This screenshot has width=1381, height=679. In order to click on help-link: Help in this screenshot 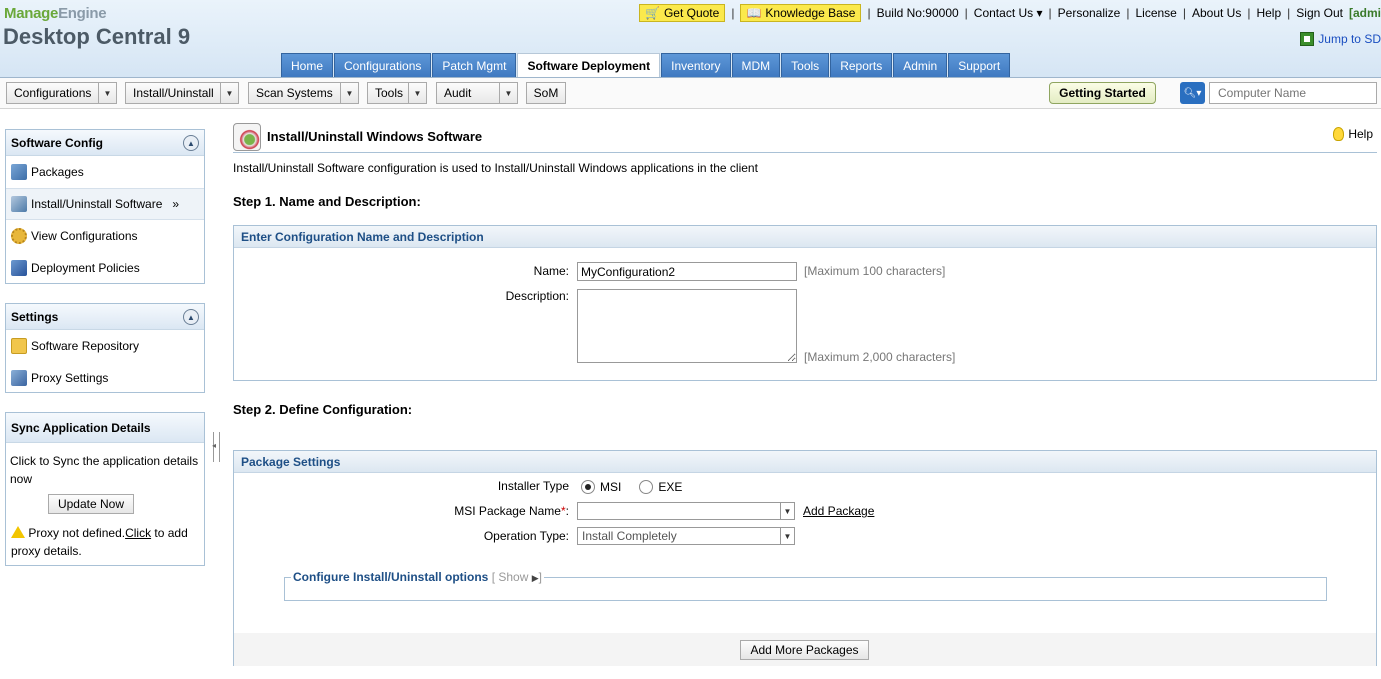, I will do `click(1268, 13)`.